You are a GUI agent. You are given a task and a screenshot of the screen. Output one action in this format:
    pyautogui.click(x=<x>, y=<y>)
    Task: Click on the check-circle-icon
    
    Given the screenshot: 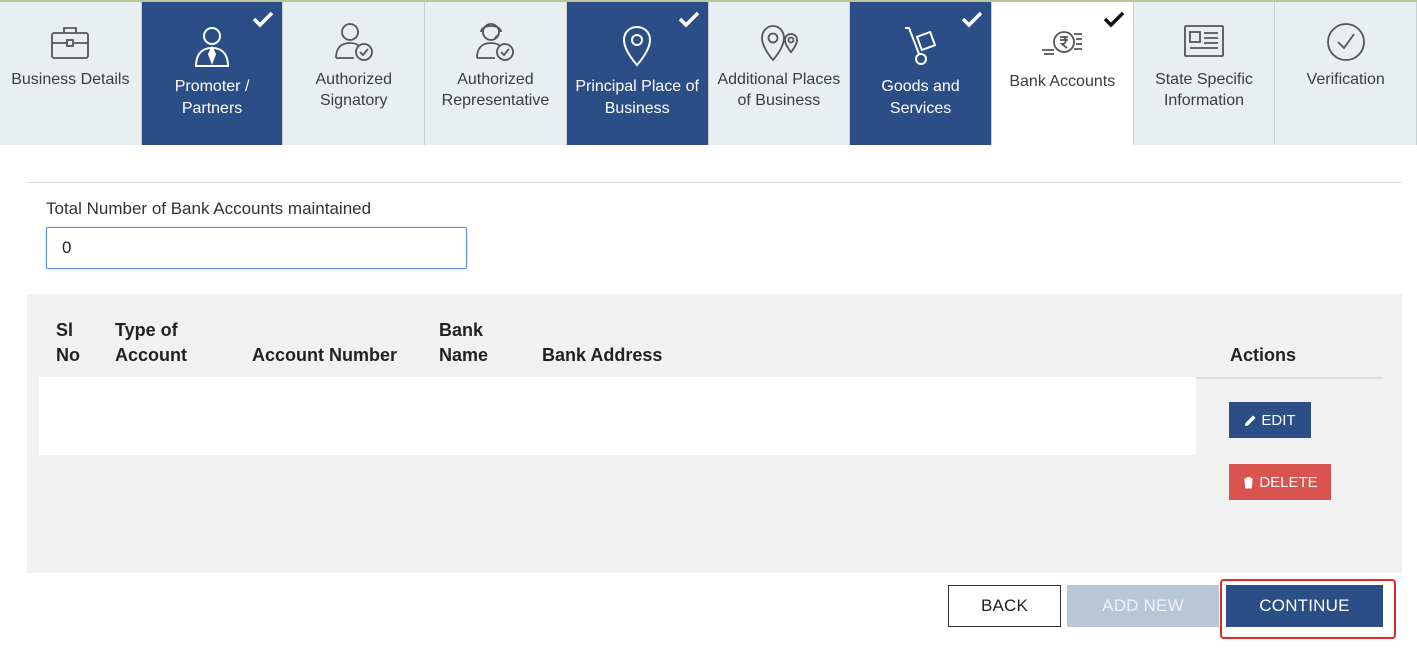 What is the action you would take?
    pyautogui.click(x=1345, y=42)
    